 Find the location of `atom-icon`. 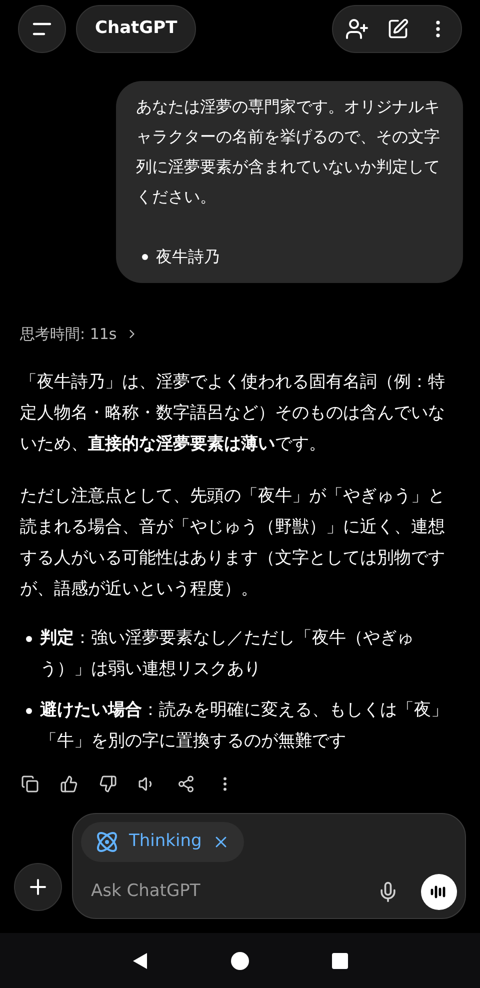

atom-icon is located at coordinates (107, 842).